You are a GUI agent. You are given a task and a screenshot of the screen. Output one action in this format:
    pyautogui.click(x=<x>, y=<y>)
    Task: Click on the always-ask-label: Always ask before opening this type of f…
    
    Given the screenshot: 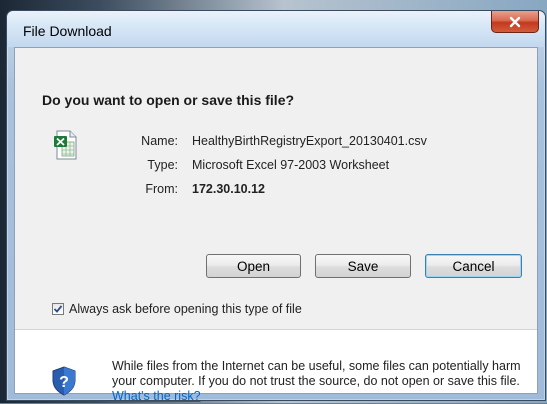 What is the action you would take?
    pyautogui.click(x=185, y=309)
    